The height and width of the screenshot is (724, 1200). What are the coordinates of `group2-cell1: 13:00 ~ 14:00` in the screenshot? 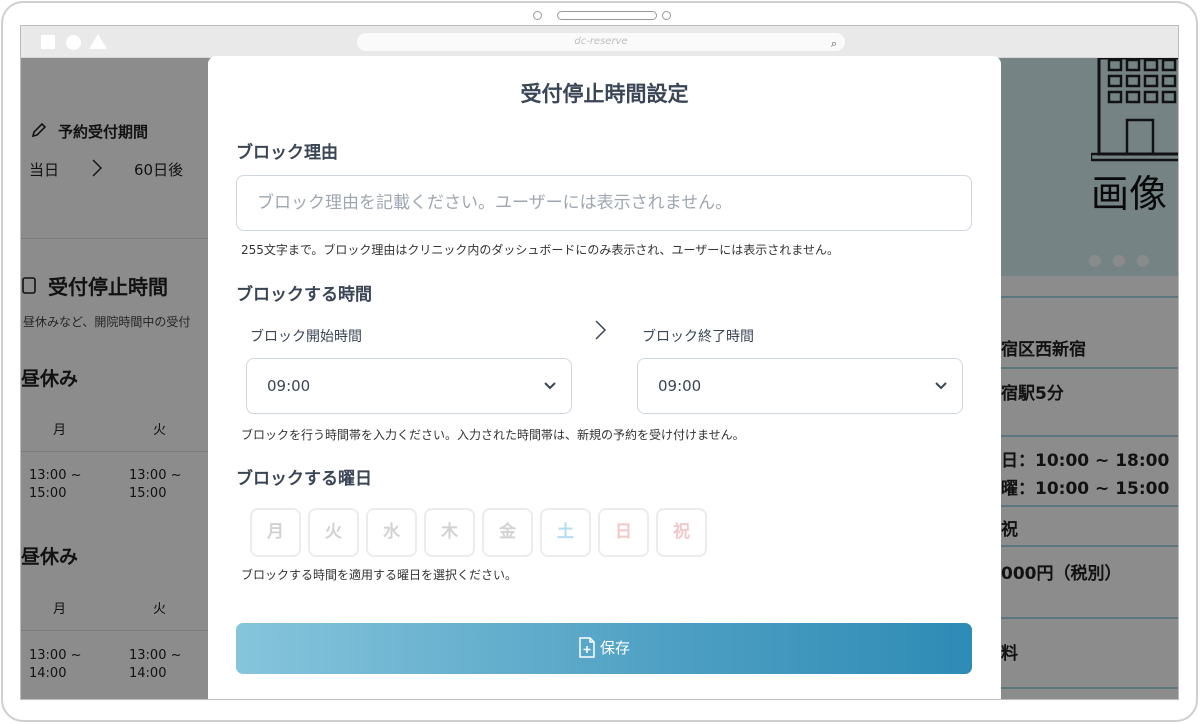 It's located at (55, 664).